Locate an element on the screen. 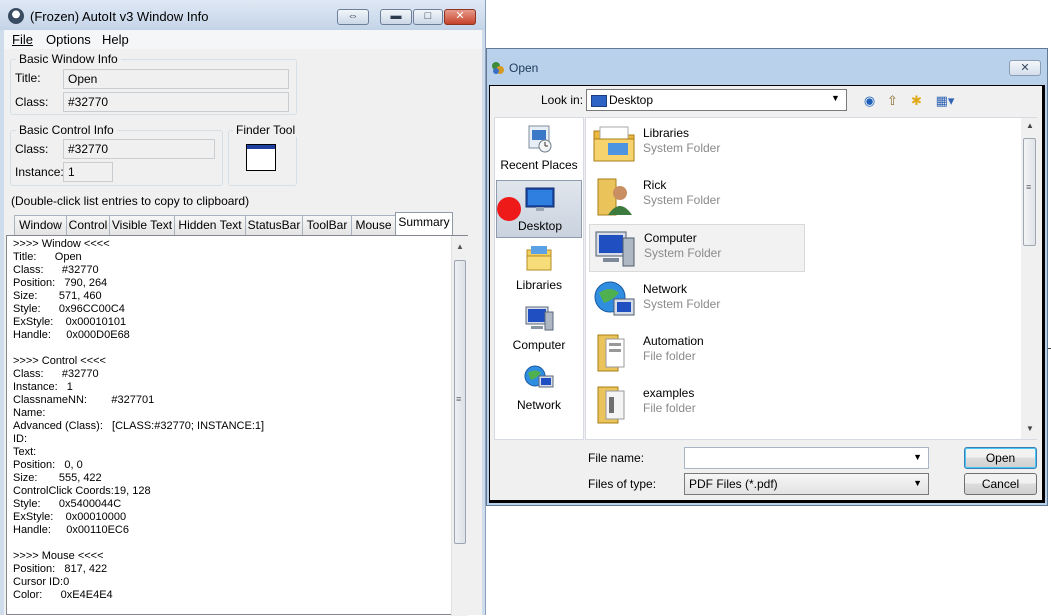 Image resolution: width=1051 pixels, height=616 pixels. control-class-label: Class: is located at coordinates (32, 149).